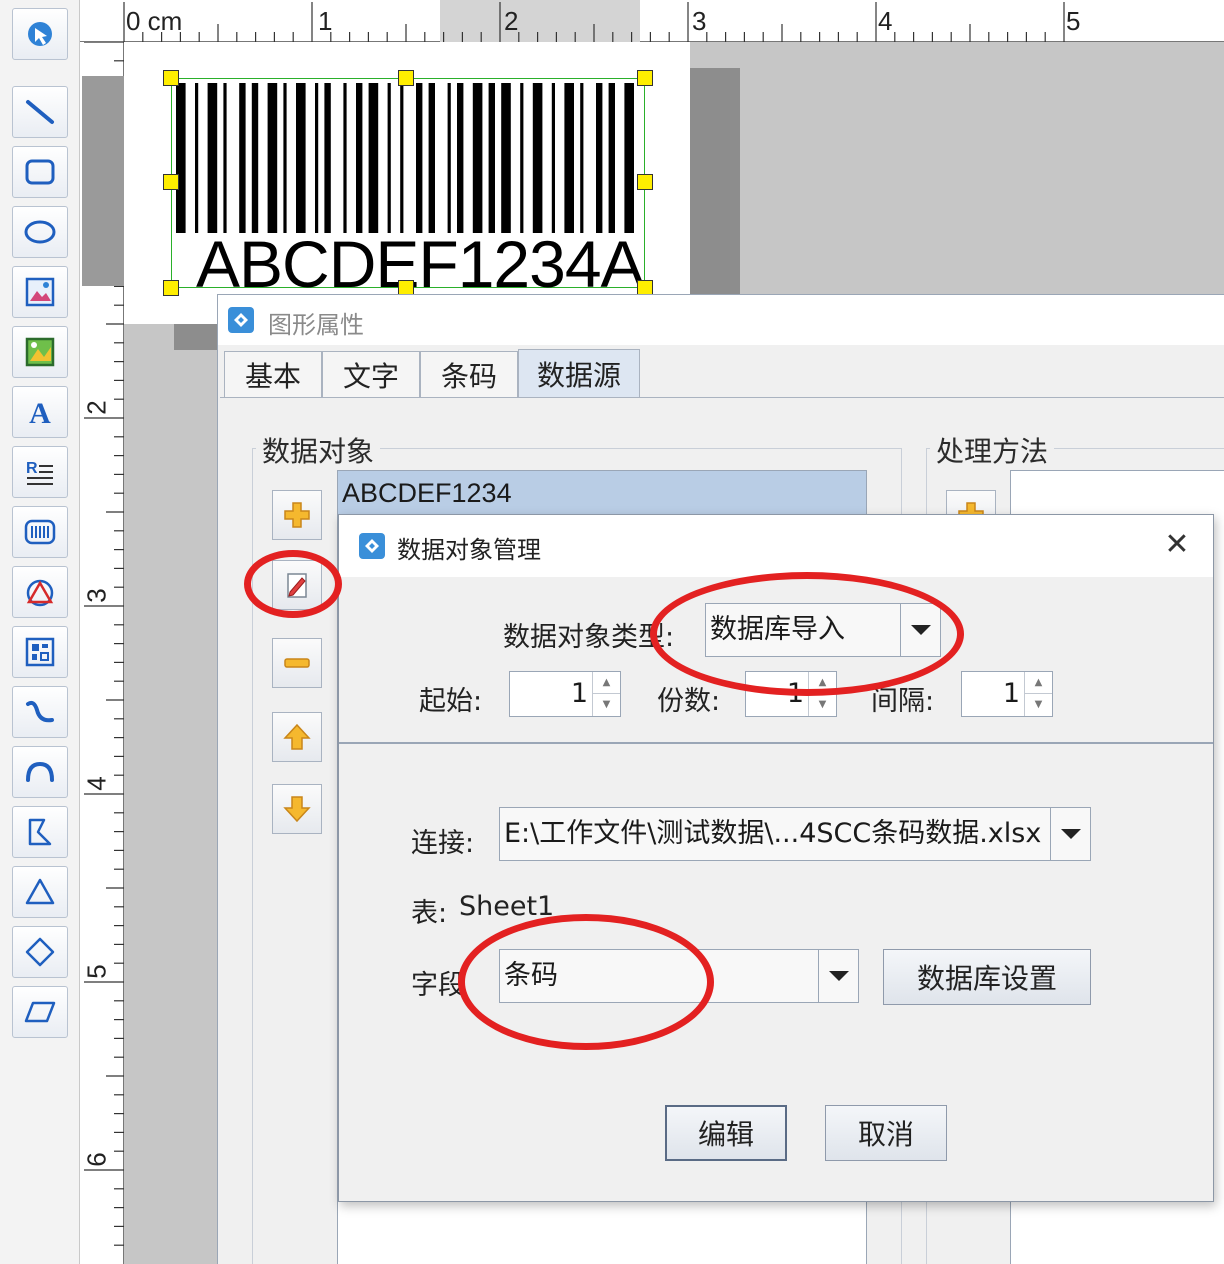 Image resolution: width=1224 pixels, height=1264 pixels. I want to click on list-item: ABCDEF1234, so click(602, 493).